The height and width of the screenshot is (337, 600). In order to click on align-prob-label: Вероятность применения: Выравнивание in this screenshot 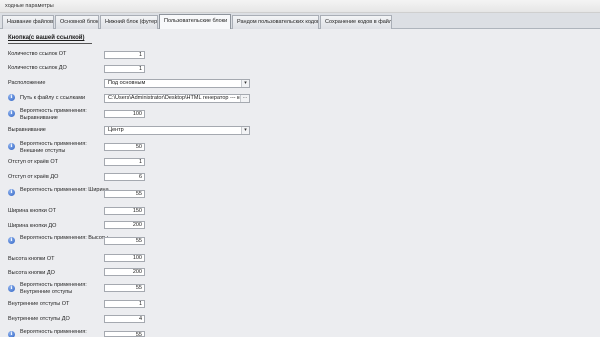, I will do `click(53, 114)`.